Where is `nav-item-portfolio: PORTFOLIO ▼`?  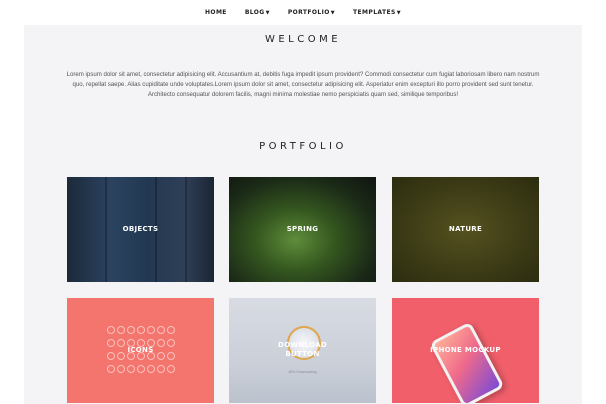
nav-item-portfolio: PORTFOLIO ▼ is located at coordinates (311, 12).